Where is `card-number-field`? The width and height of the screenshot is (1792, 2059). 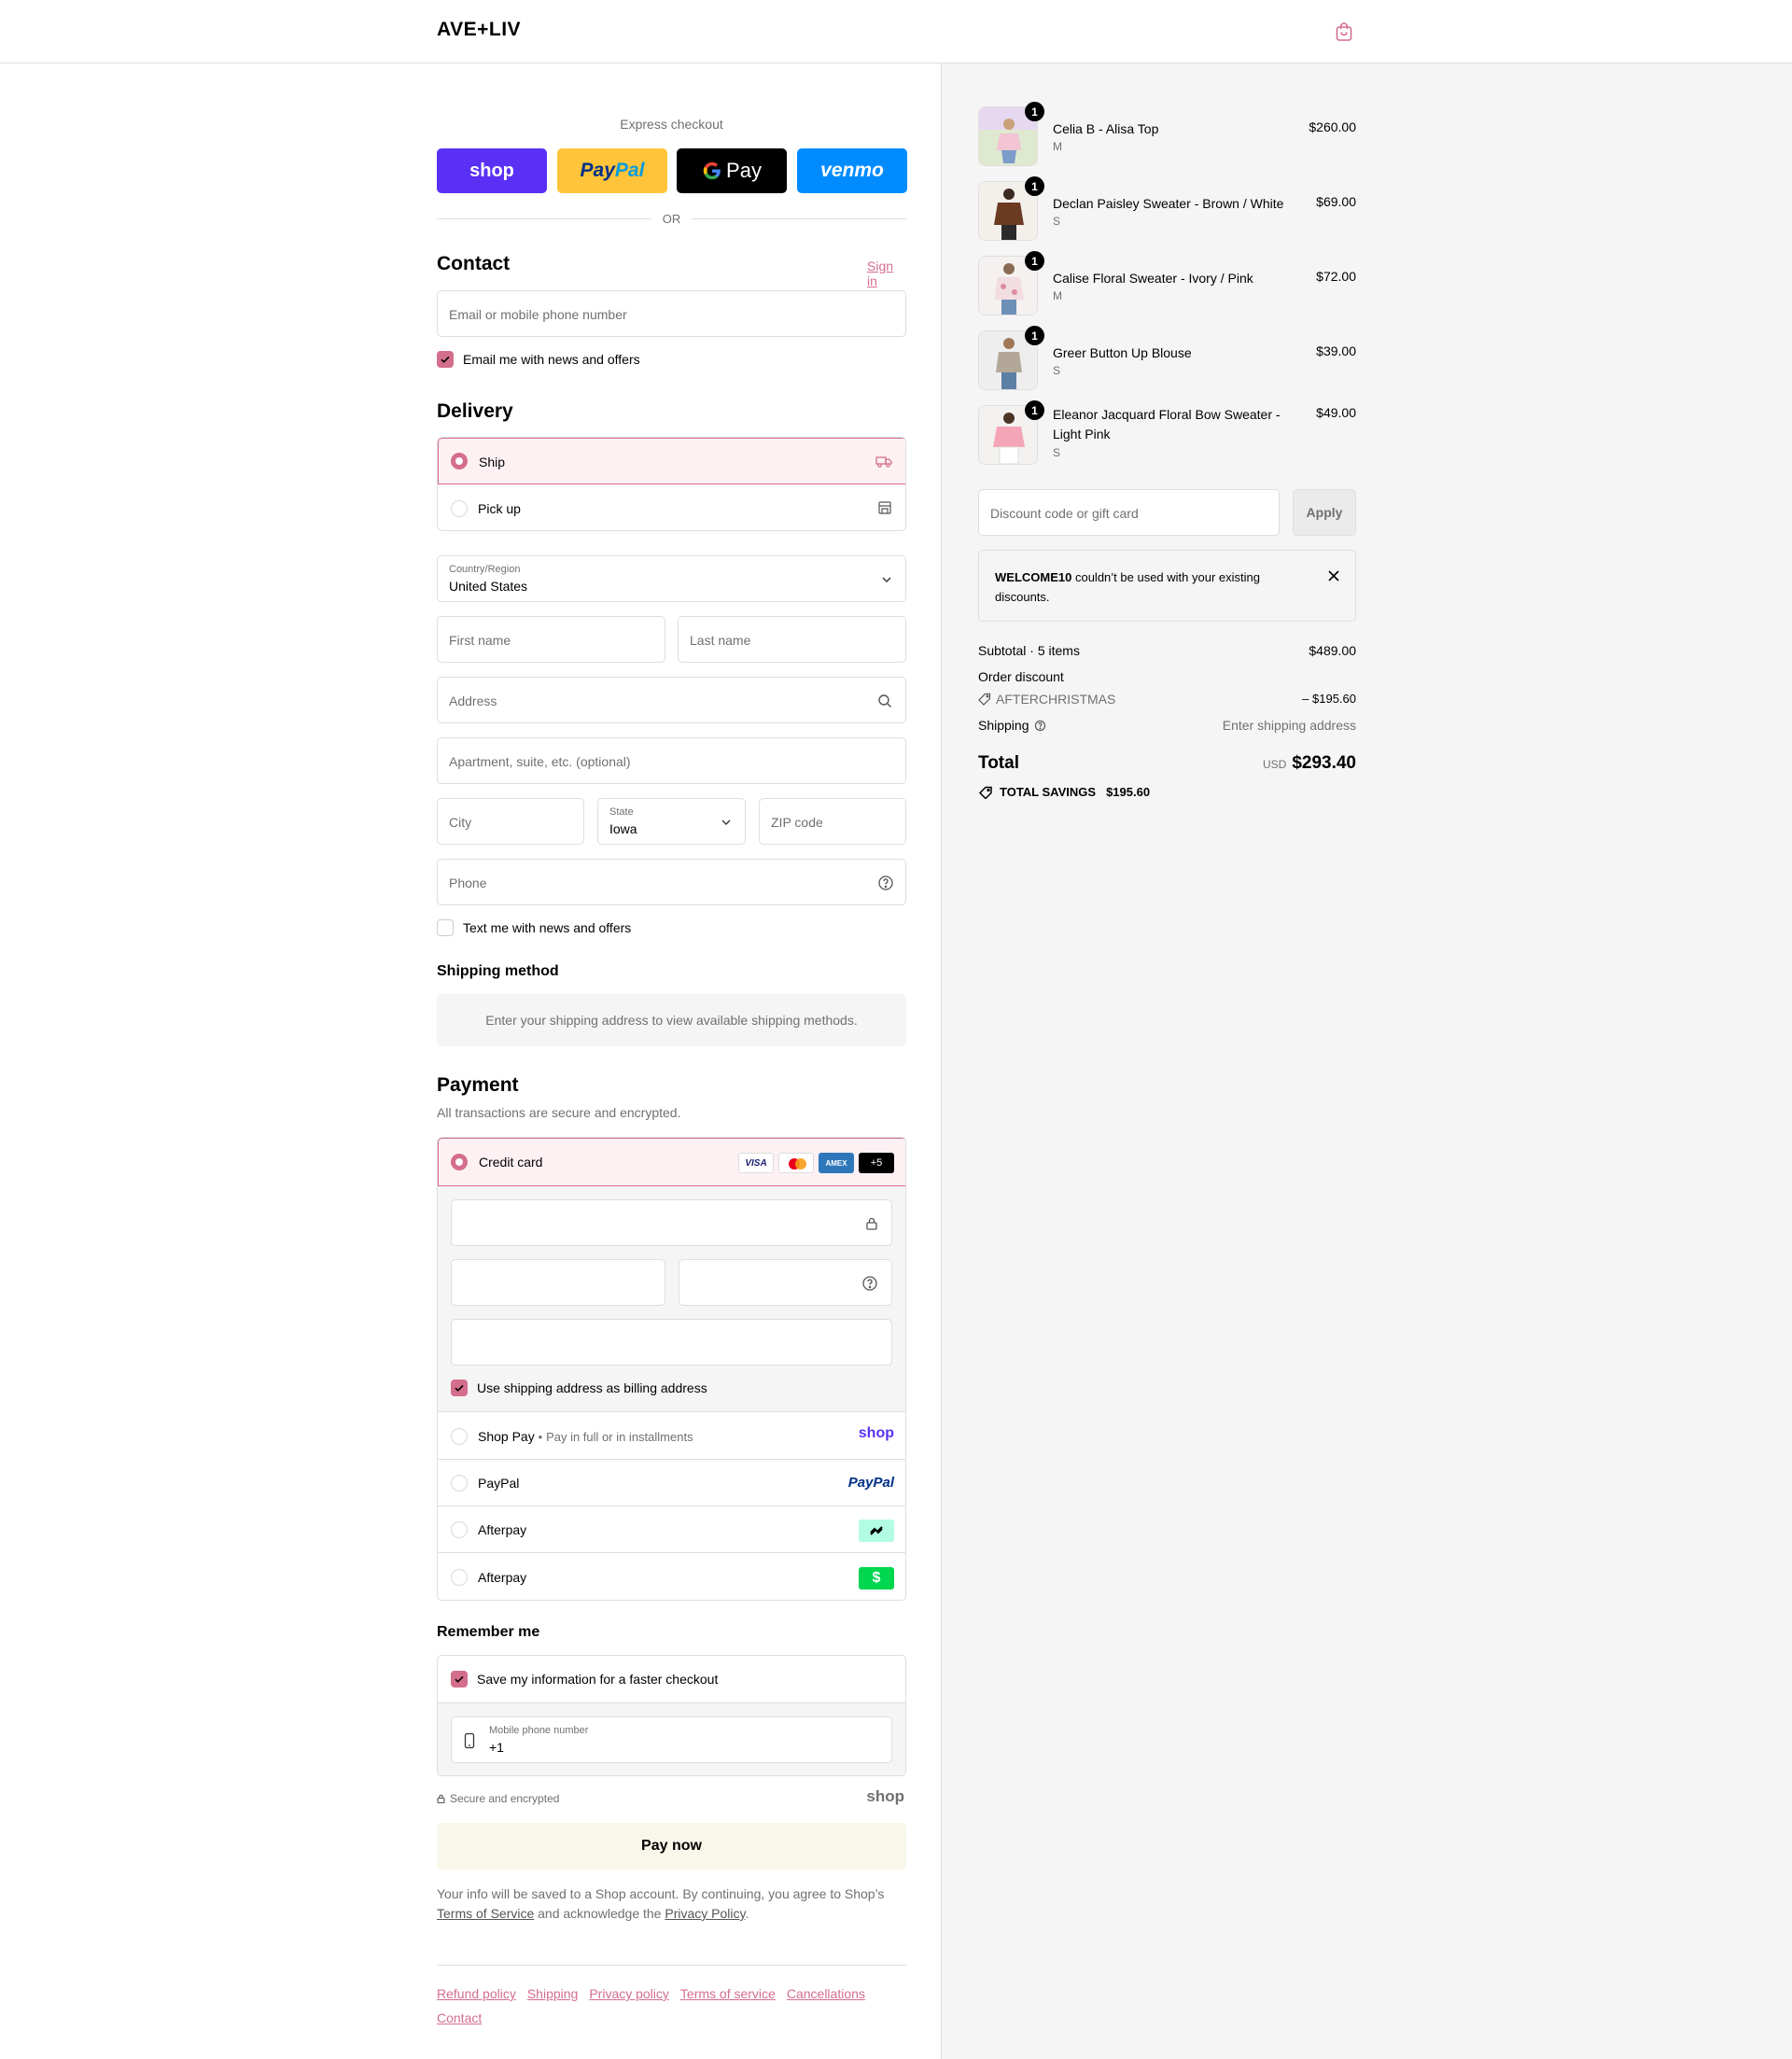 card-number-field is located at coordinates (671, 1222).